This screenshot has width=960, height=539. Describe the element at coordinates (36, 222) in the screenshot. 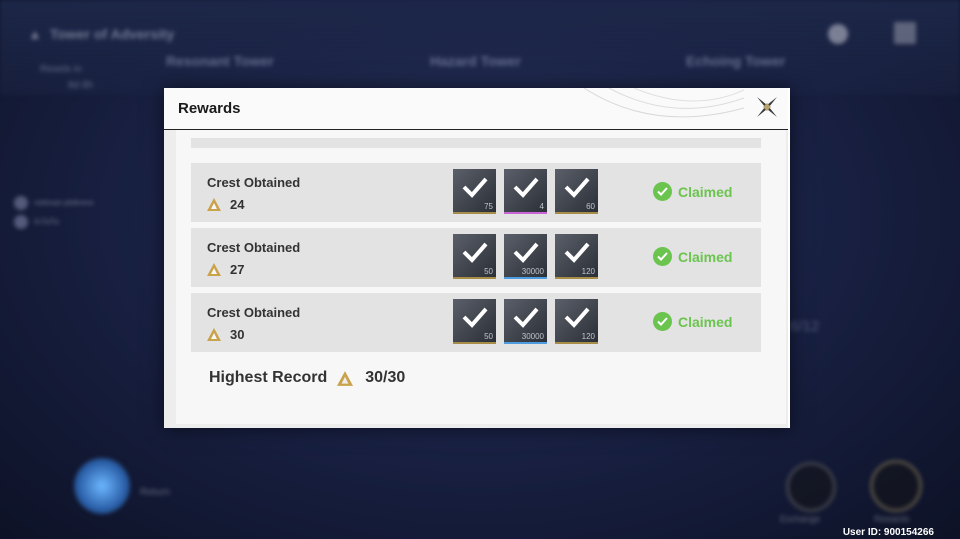

I see `side-player-2: นิวไม่ไม่` at that location.